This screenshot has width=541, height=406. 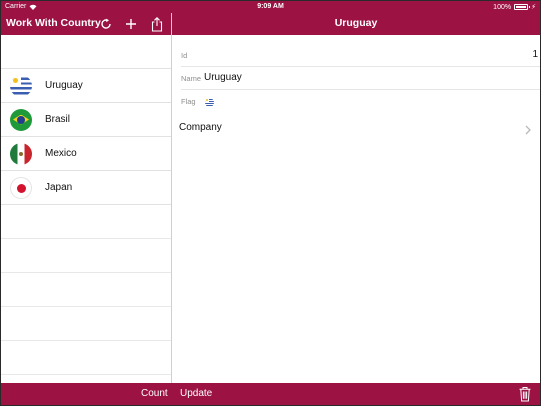 What do you see at coordinates (528, 128) in the screenshot?
I see `chevron-right-icon` at bounding box center [528, 128].